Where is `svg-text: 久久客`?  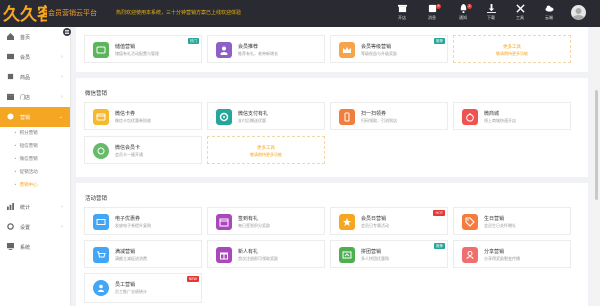 svg-text: 久久客 is located at coordinates (25, 13).